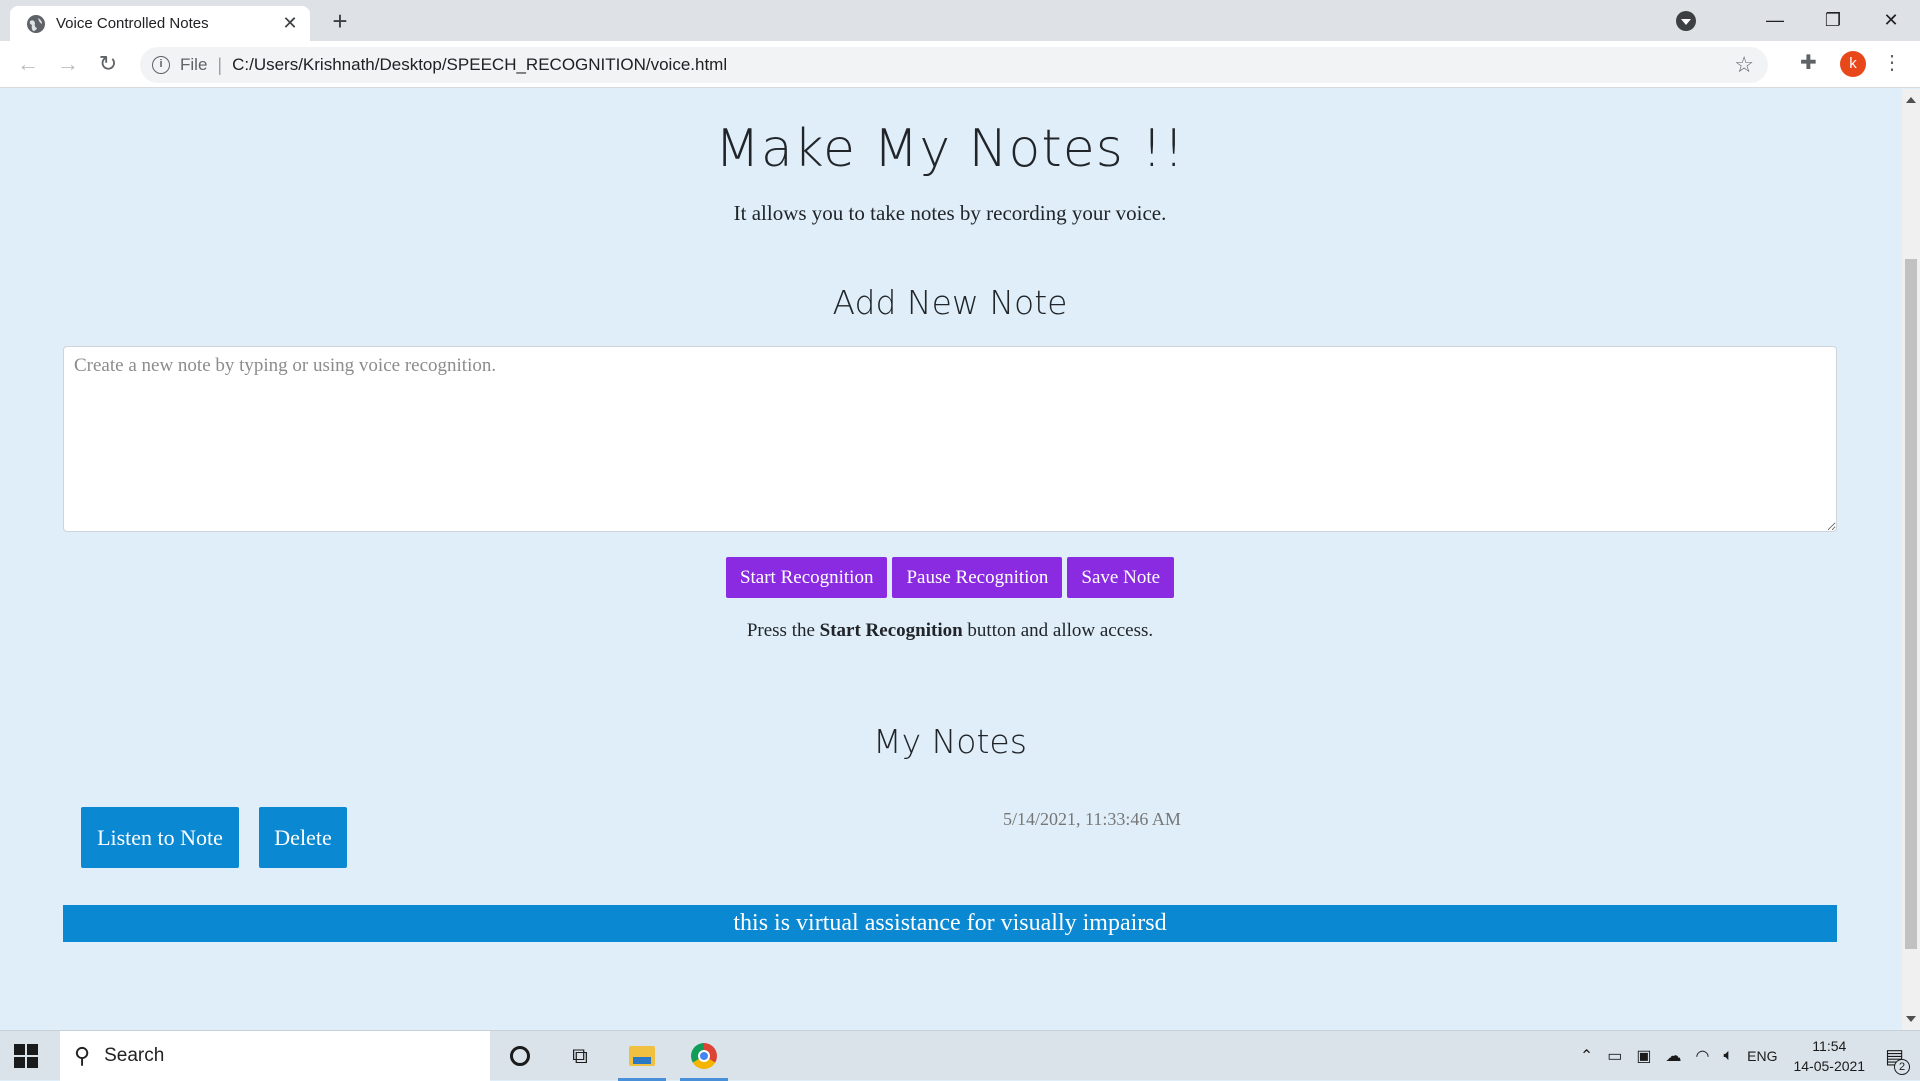 The height and width of the screenshot is (1081, 1920). What do you see at coordinates (1121, 577) in the screenshot?
I see `save-note-button: Save Note` at bounding box center [1121, 577].